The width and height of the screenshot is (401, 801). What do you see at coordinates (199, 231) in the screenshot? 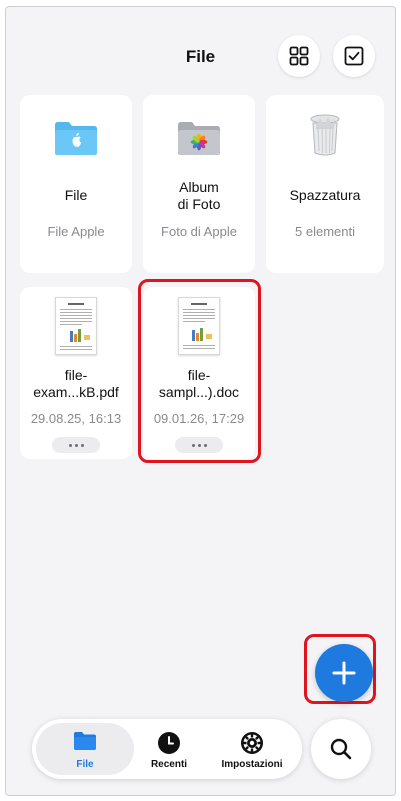
I see `item-subtitle: Foto di Apple` at bounding box center [199, 231].